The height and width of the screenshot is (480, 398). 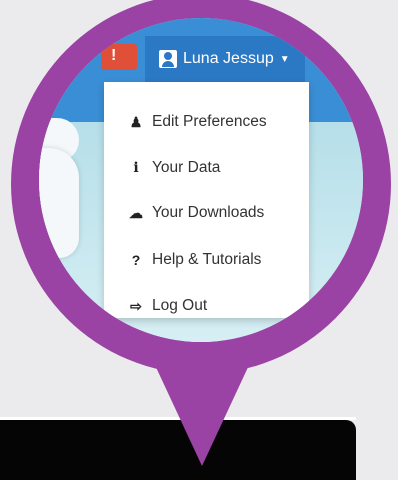 I want to click on user-name: Luna Jessup, so click(x=228, y=58).